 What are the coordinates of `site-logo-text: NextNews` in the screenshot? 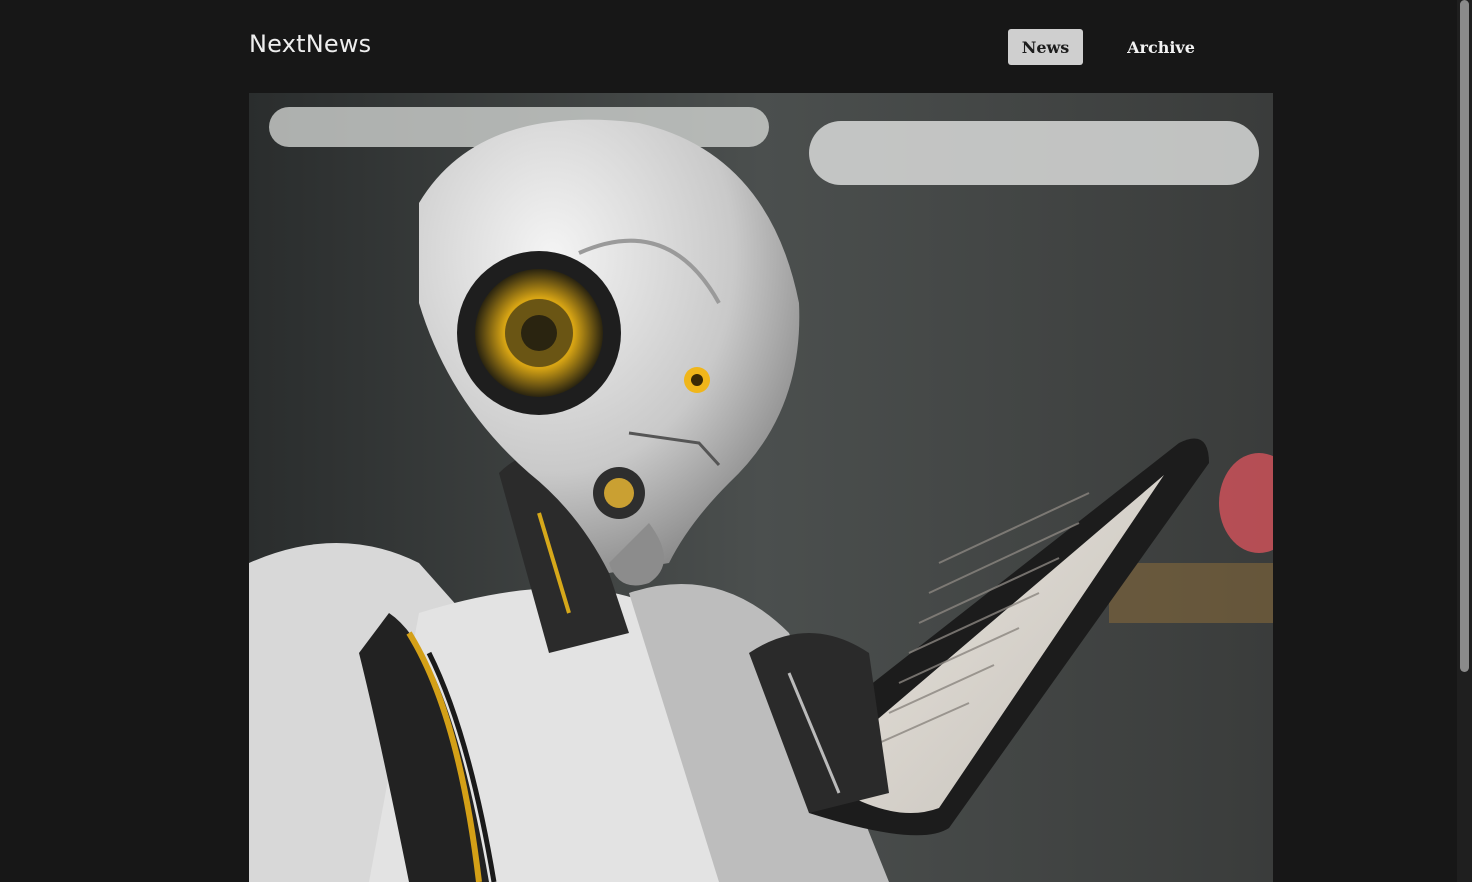 It's located at (310, 44).